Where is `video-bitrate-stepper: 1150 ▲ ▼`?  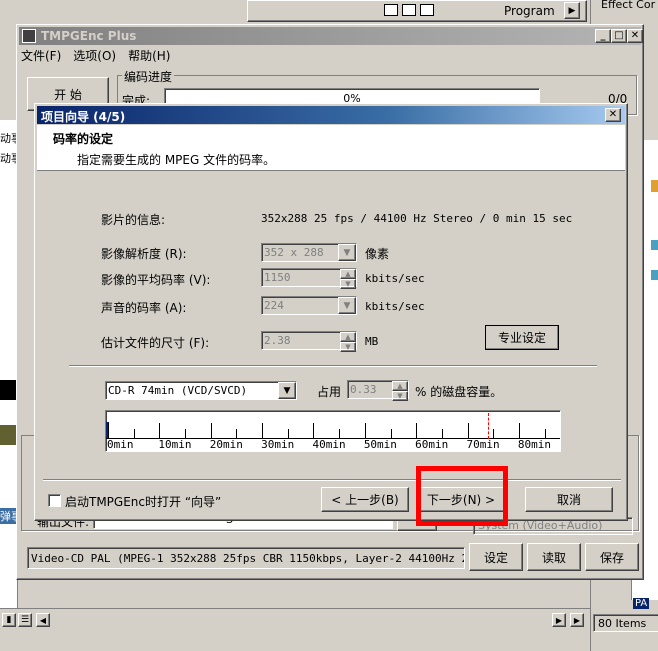 video-bitrate-stepper: 1150 ▲ ▼ is located at coordinates (309, 278).